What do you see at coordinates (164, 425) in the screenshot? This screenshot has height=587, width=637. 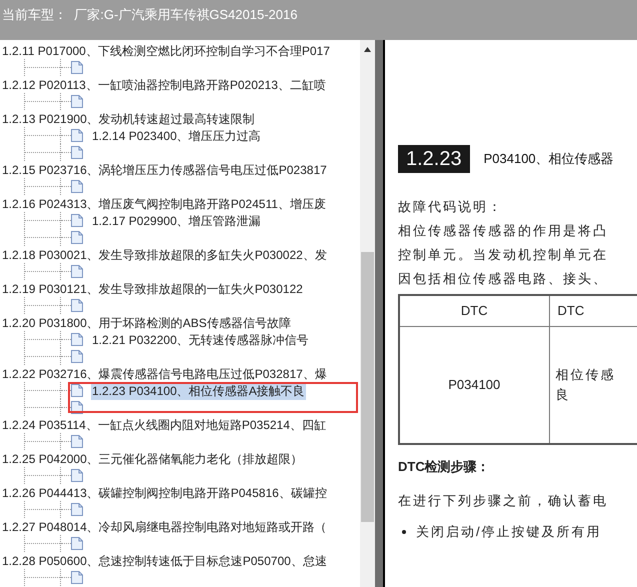 I see `tree-item: 1.2.24 P035114、一缸点火线圈内阻对地短路P035214、四缸` at bounding box center [164, 425].